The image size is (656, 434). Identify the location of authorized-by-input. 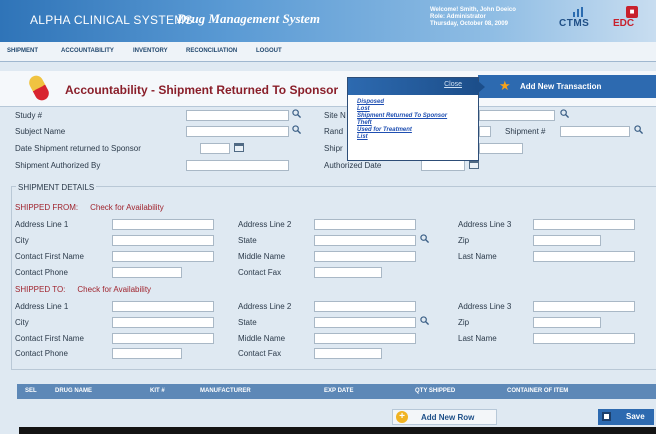
(237, 165).